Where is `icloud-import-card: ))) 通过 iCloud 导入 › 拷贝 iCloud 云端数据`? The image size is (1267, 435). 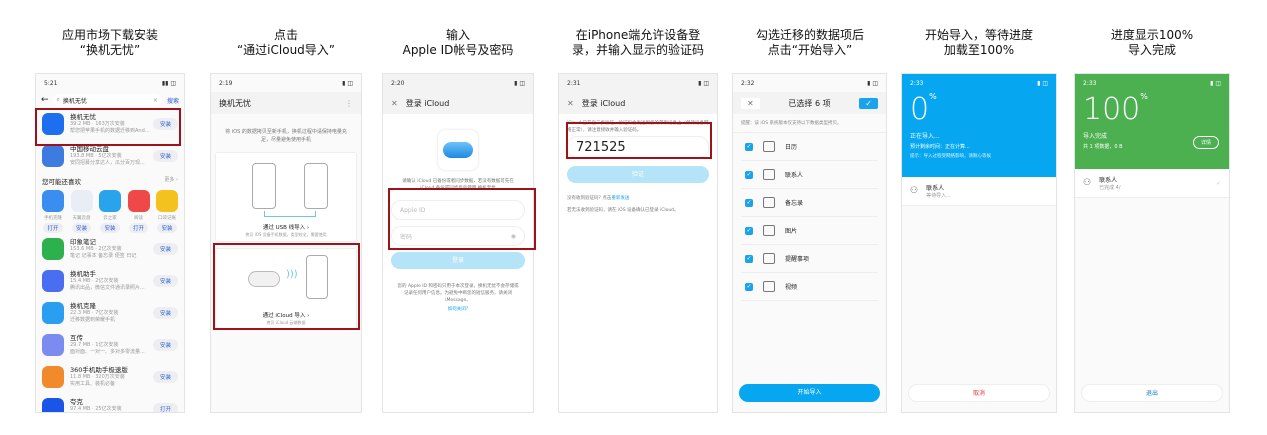 icloud-import-card: ))) 通过 iCloud 导入 › 拷贝 iCloud 云端数据 is located at coordinates (286, 289).